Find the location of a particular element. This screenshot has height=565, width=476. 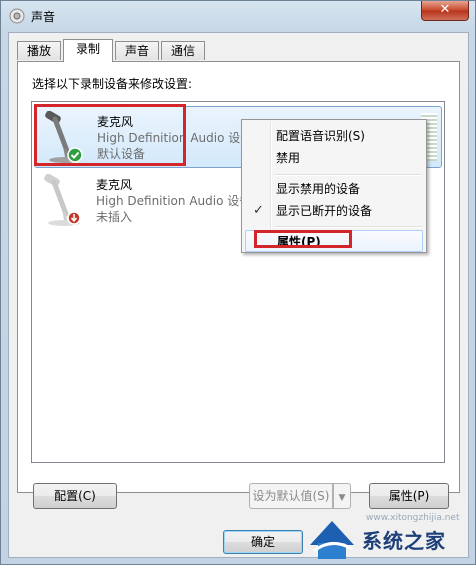

watermark: www.xitongzhijia.net 系统之家 is located at coordinates (391, 539).